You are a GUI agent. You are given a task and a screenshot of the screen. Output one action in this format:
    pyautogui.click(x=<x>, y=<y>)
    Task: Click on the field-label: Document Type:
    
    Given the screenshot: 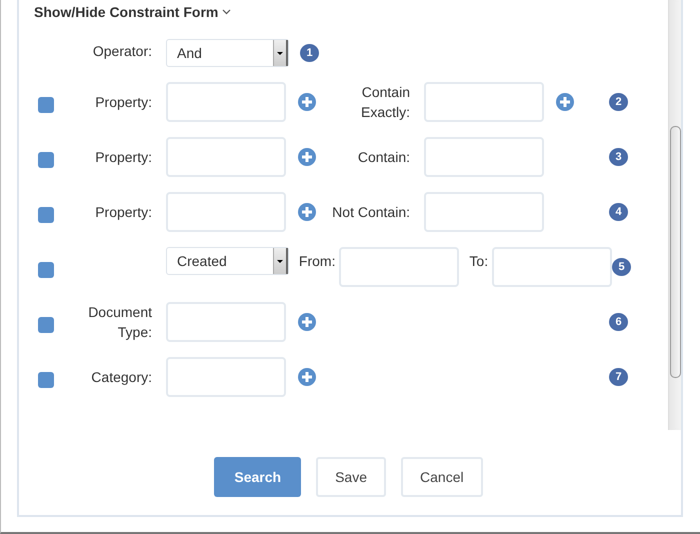 What is the action you would take?
    pyautogui.click(x=119, y=322)
    